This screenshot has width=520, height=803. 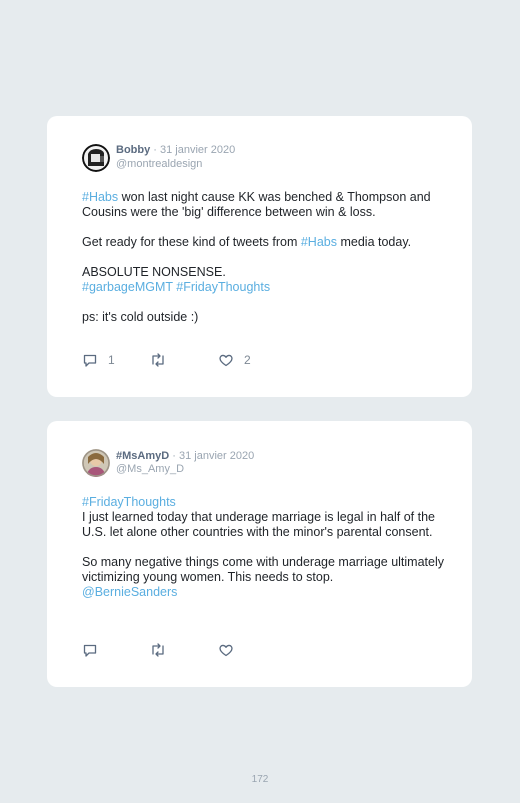 What do you see at coordinates (150, 469) in the screenshot?
I see `author-handle: @Ms_Amy_D` at bounding box center [150, 469].